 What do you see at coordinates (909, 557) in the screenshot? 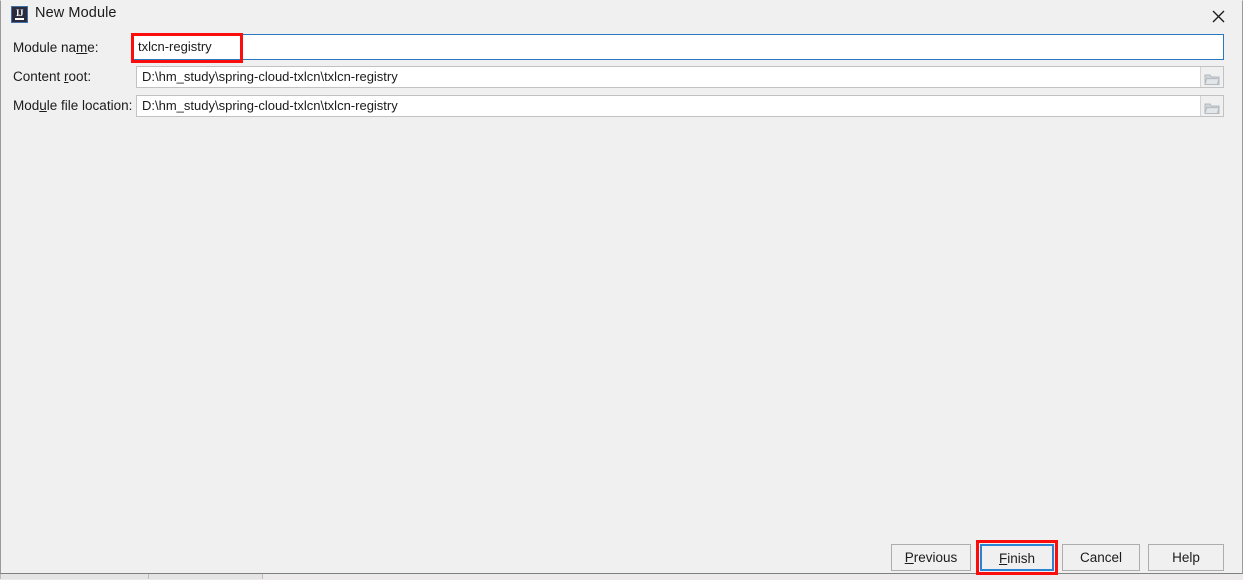
I see `btn-mnemonic: P` at bounding box center [909, 557].